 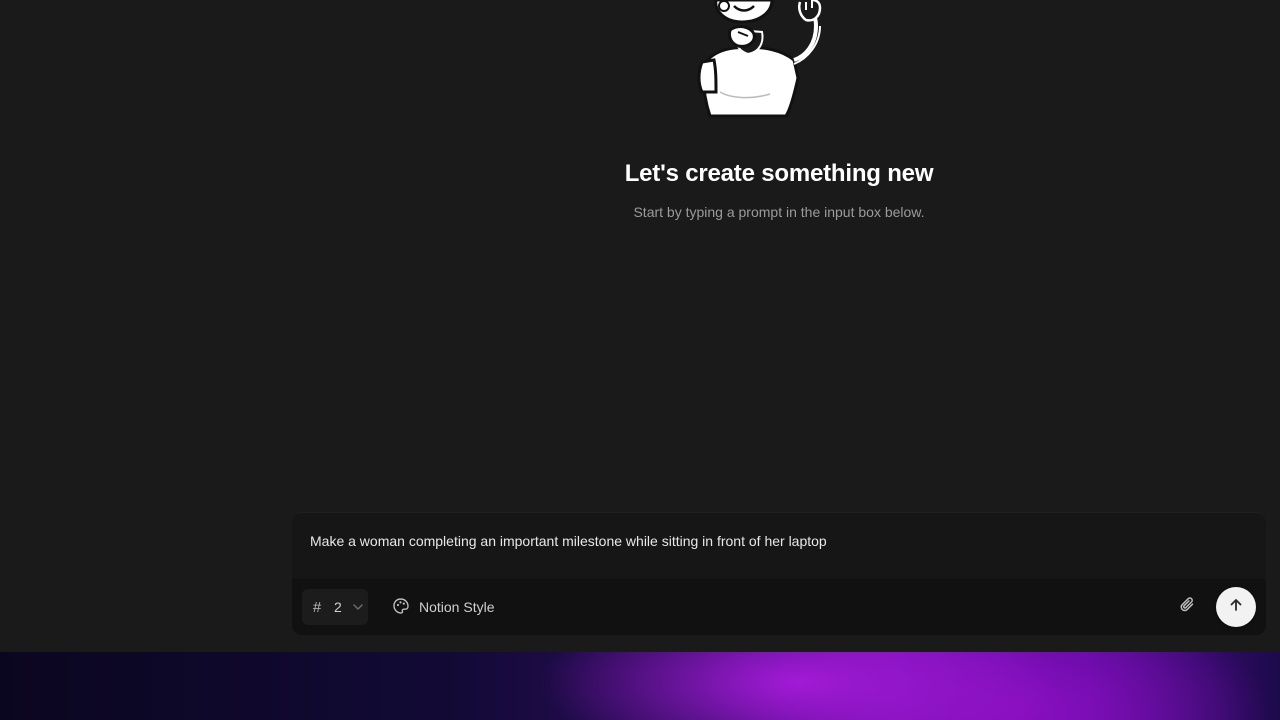 I want to click on style-selector-button: Notion Style, so click(x=443, y=607).